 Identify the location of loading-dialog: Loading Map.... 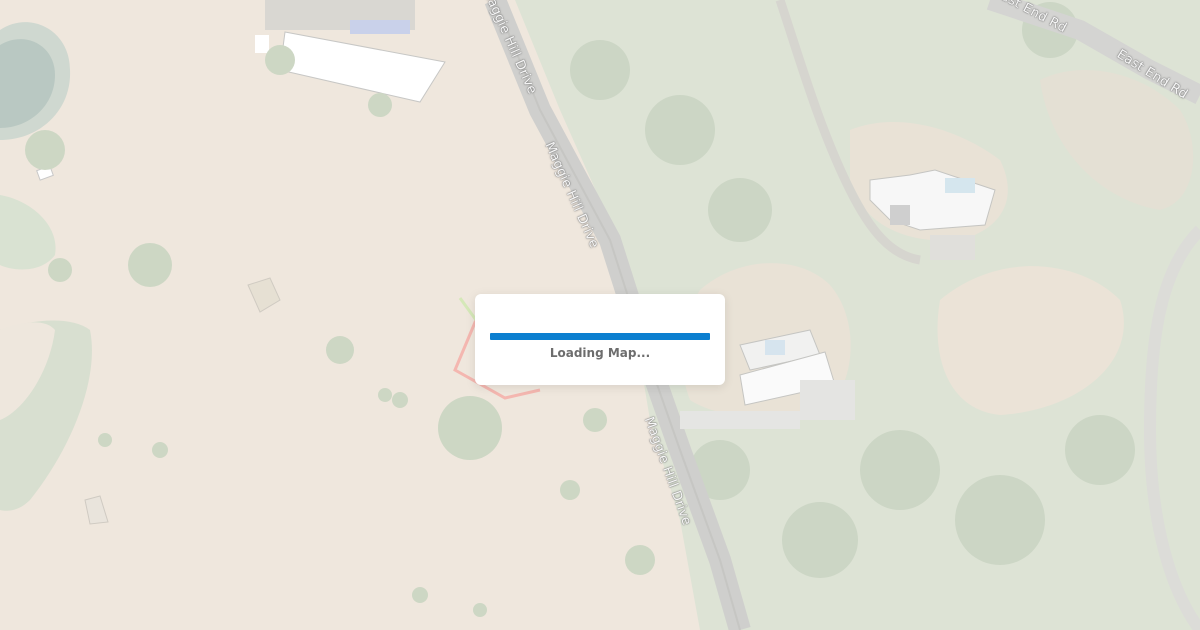
(600, 339).